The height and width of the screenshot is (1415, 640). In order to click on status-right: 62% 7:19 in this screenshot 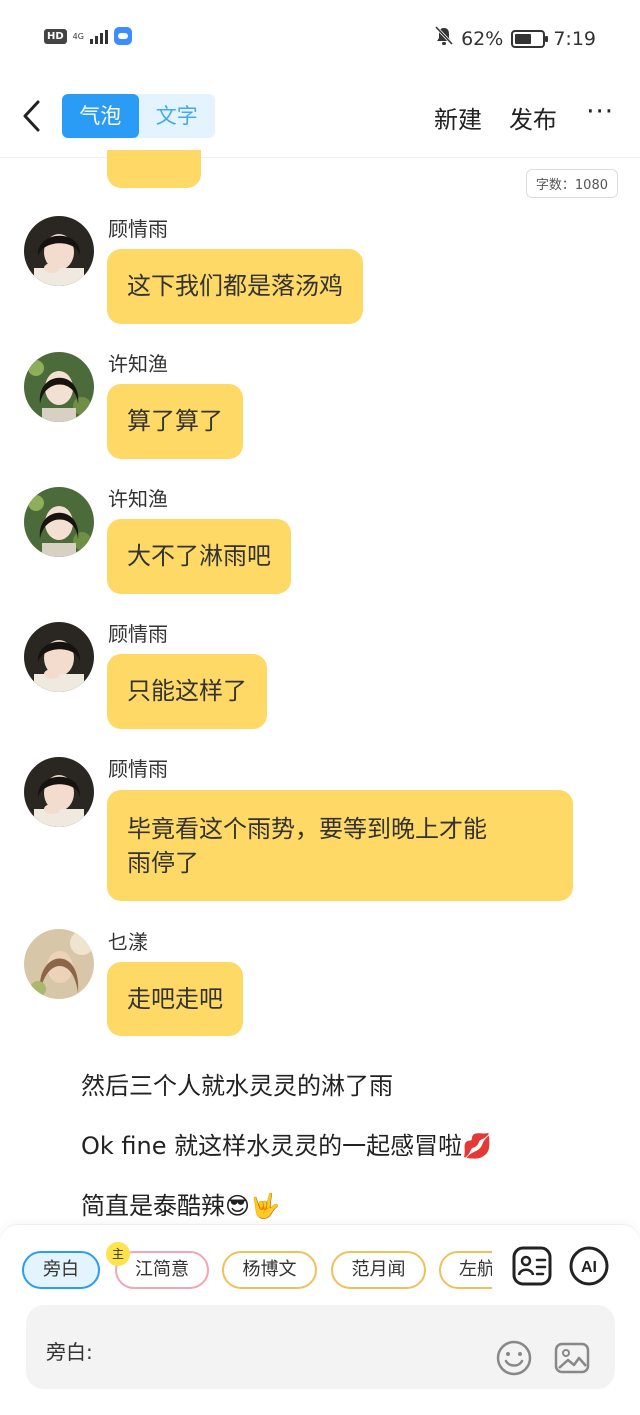, I will do `click(515, 38)`.